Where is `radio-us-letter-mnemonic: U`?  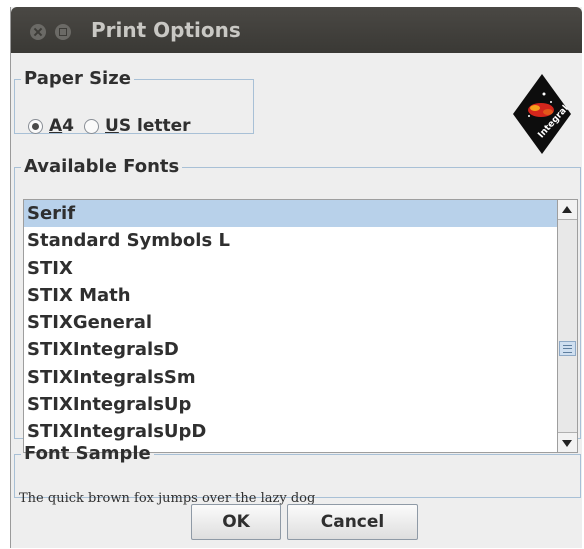 radio-us-letter-mnemonic: U is located at coordinates (112, 126).